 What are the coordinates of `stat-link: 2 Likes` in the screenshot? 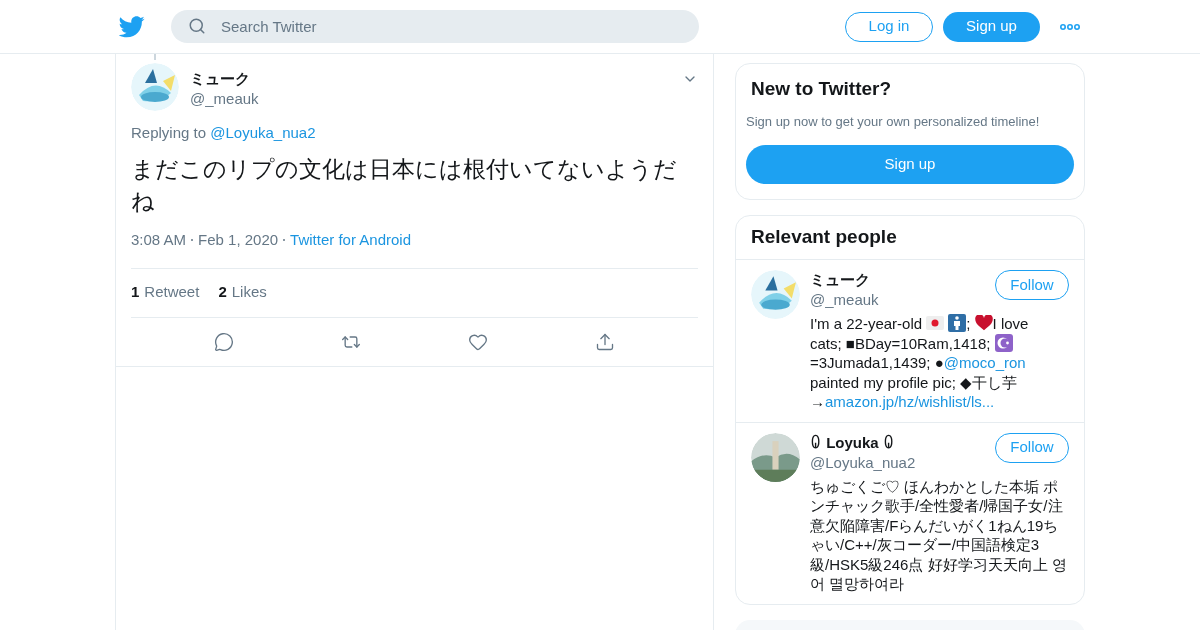 It's located at (242, 292).